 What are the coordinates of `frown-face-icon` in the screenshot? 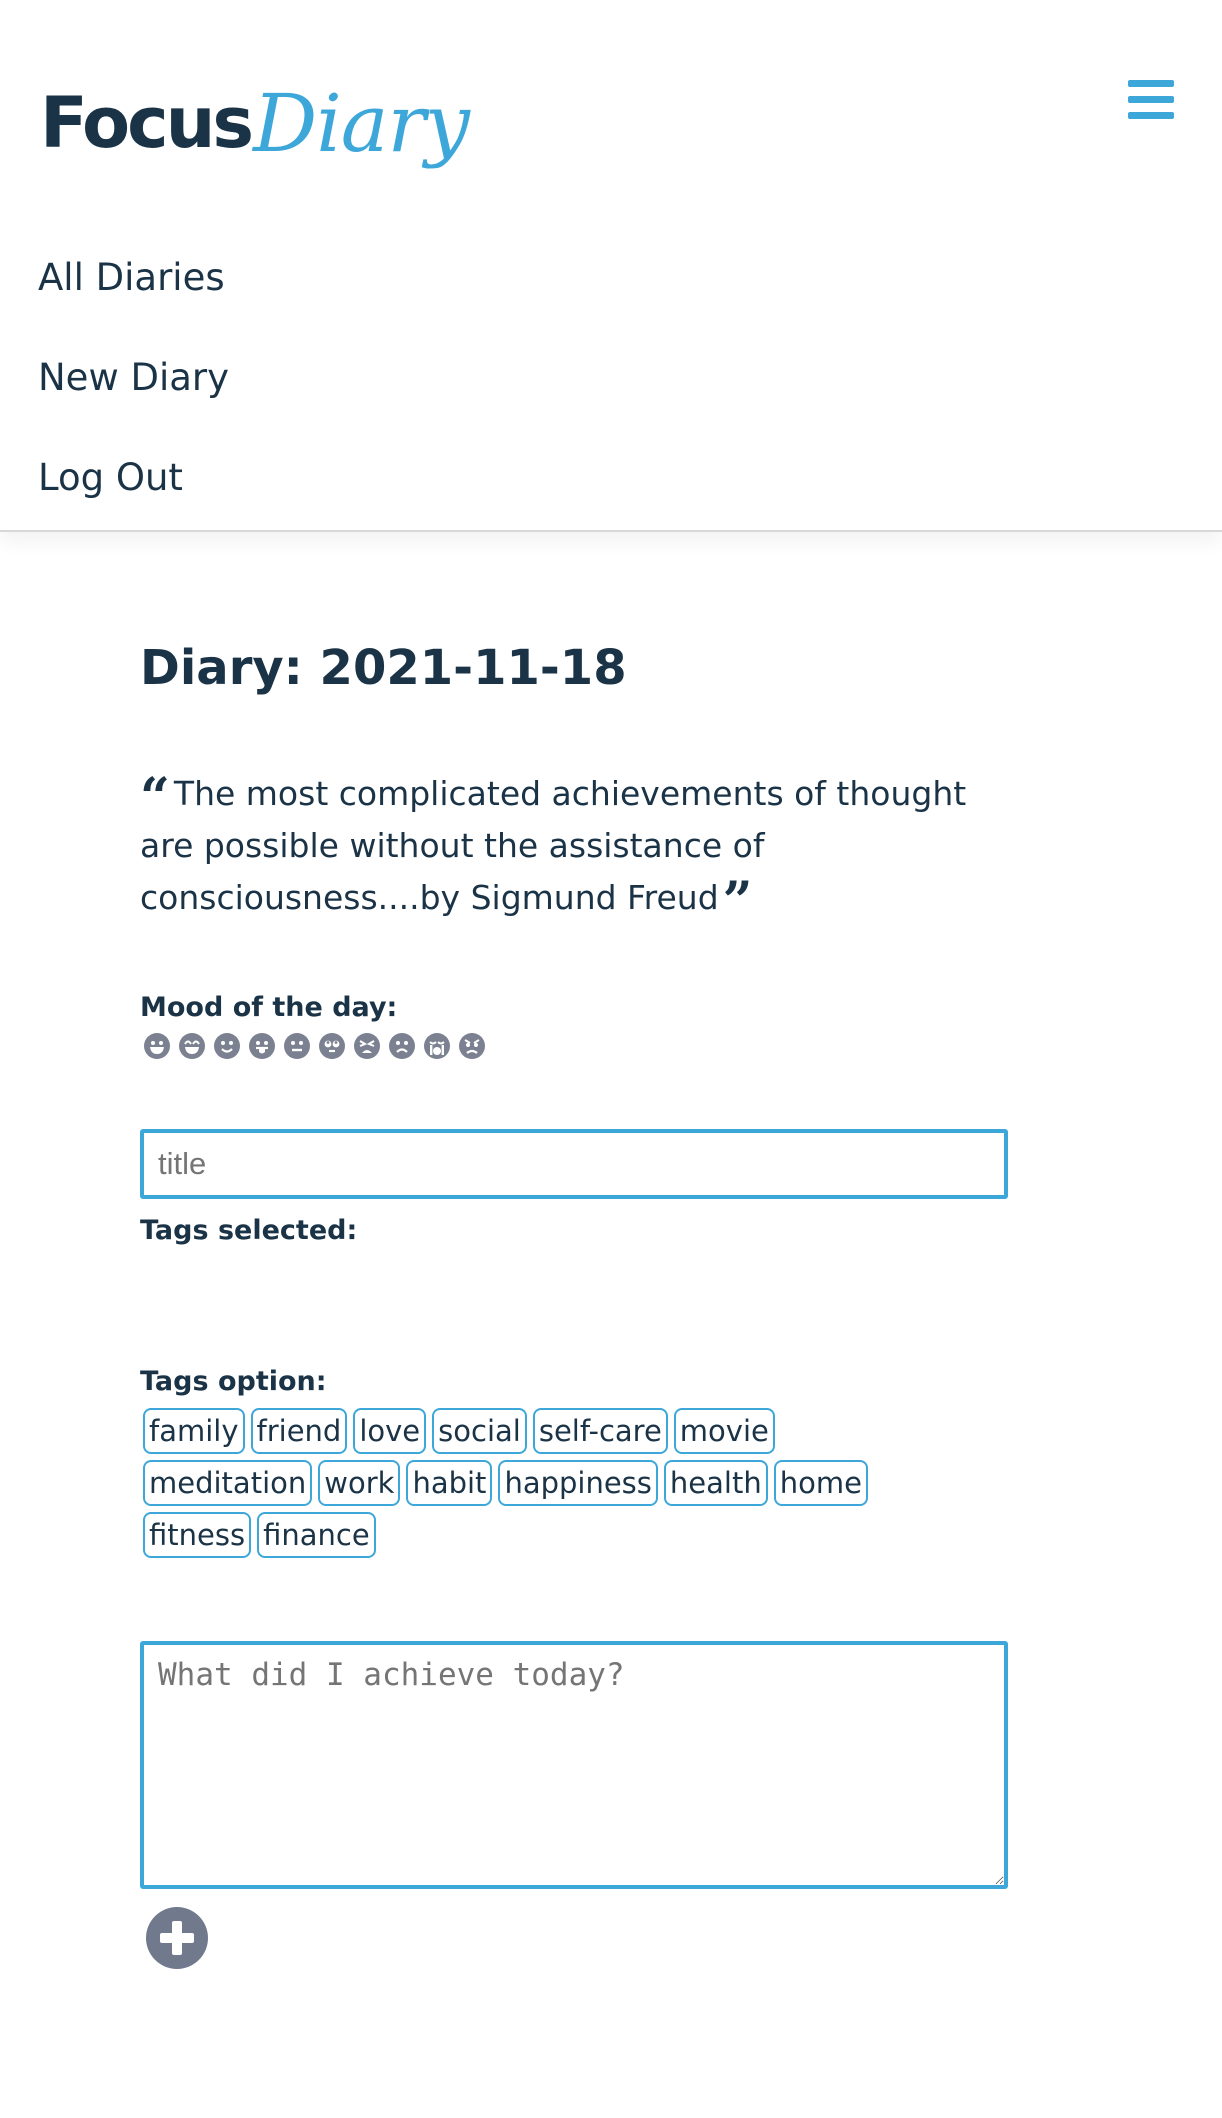 It's located at (402, 1046).